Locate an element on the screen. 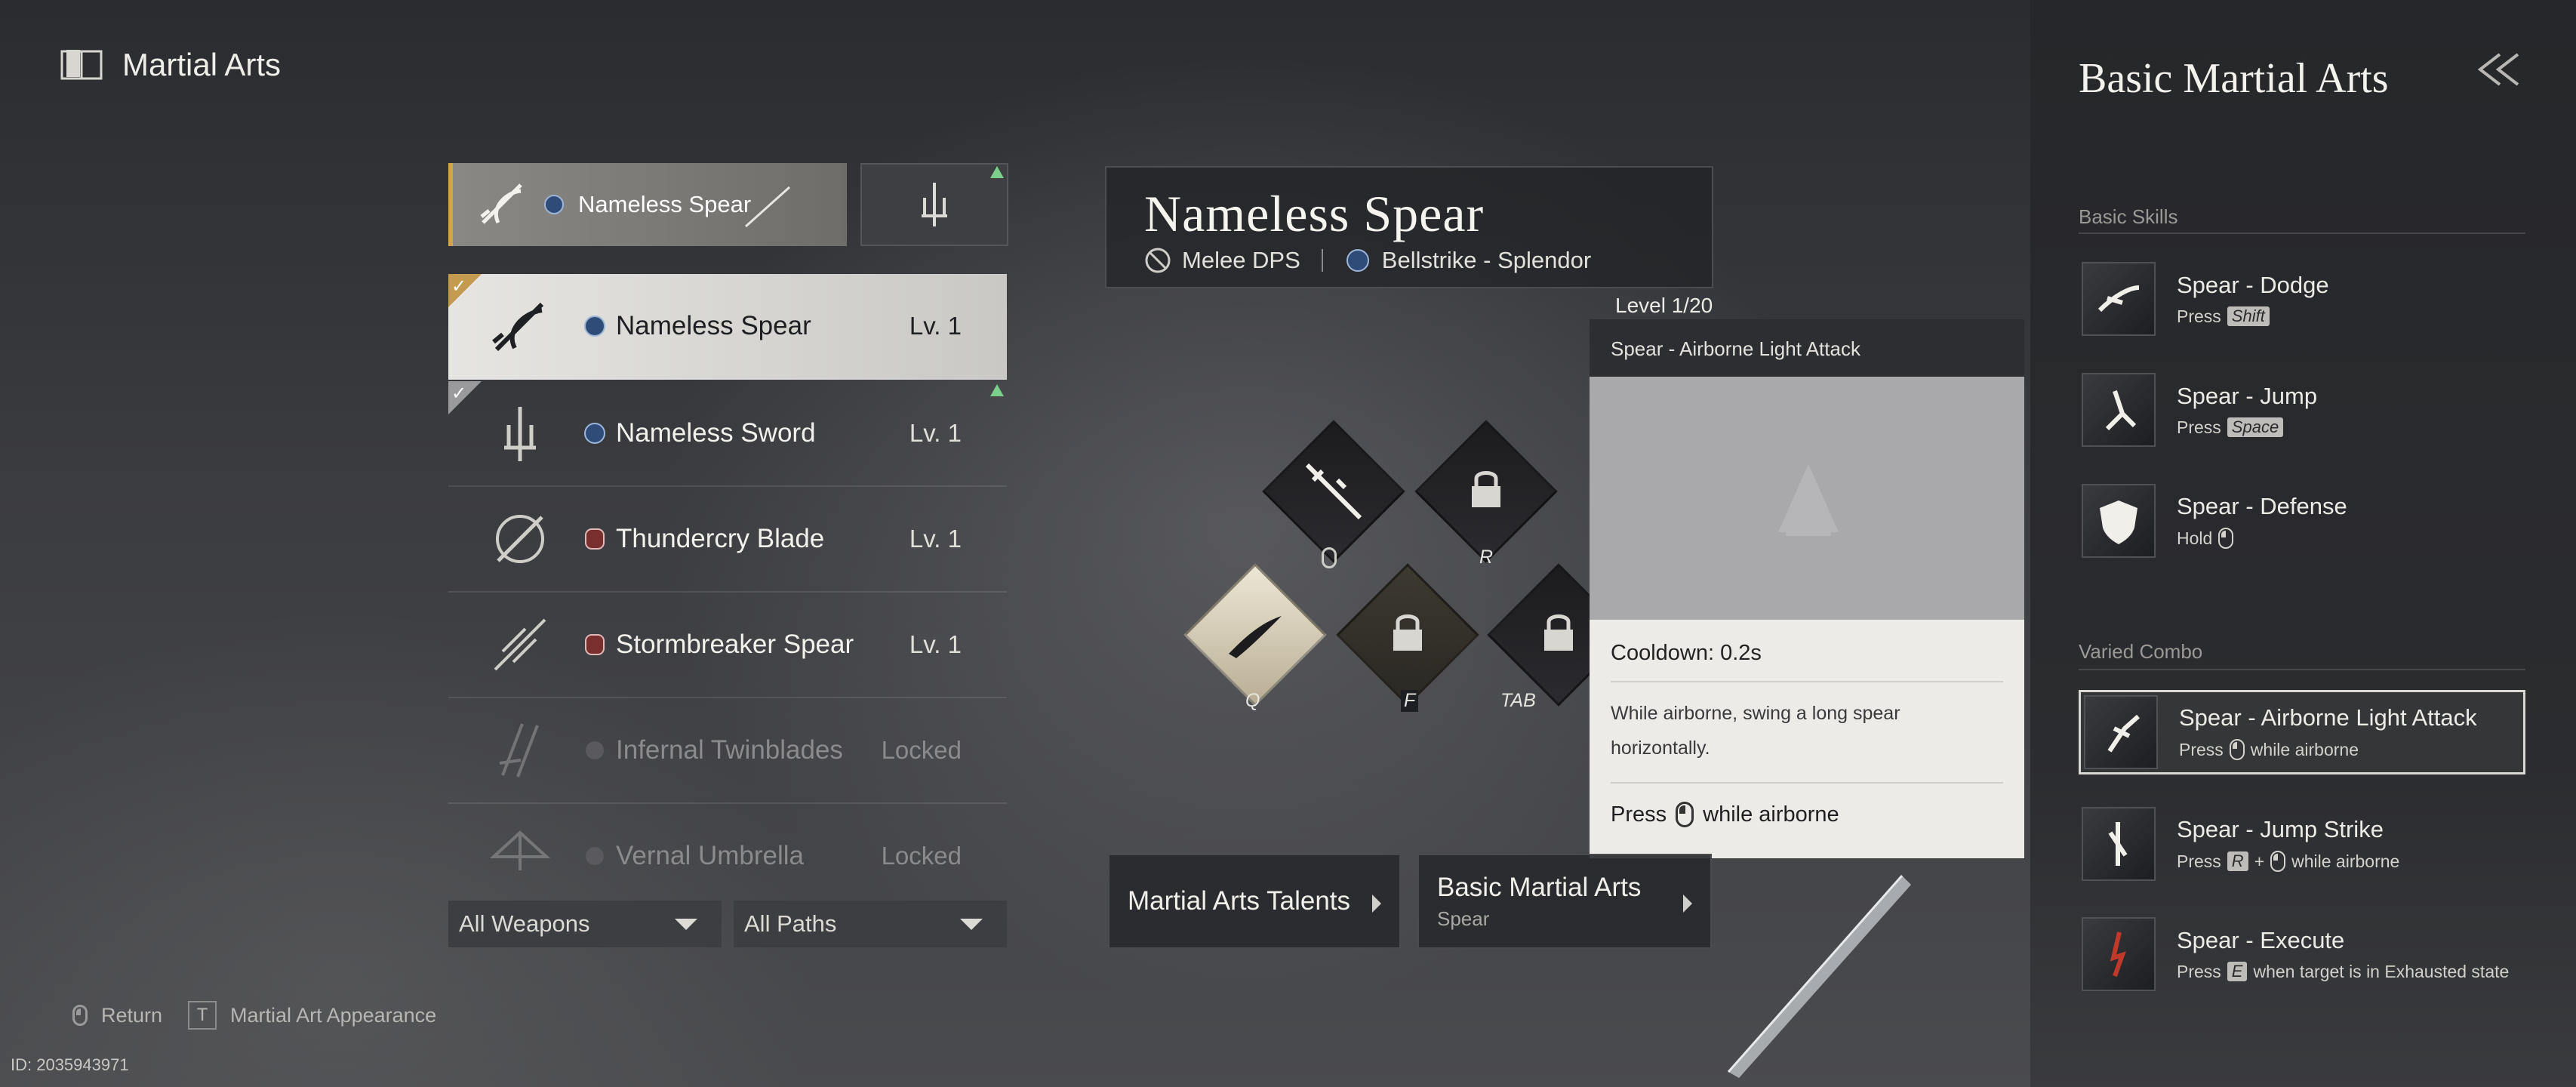 The width and height of the screenshot is (2576, 1087). skill-hint: Press Space is located at coordinates (2247, 427).